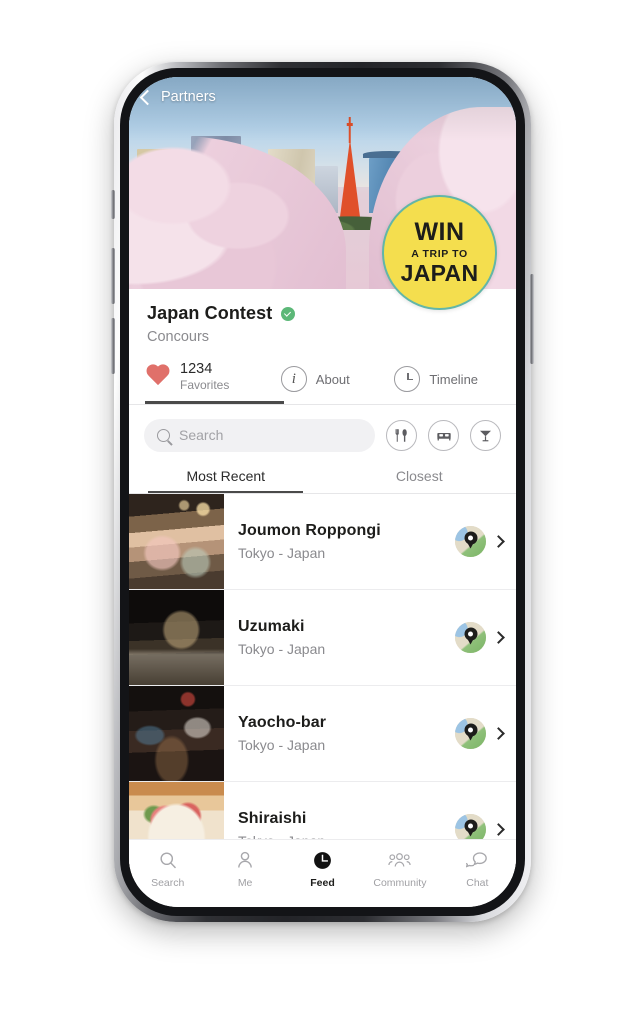  Describe the element at coordinates (178, 337) in the screenshot. I see `page-subtitle: Concours` at that location.